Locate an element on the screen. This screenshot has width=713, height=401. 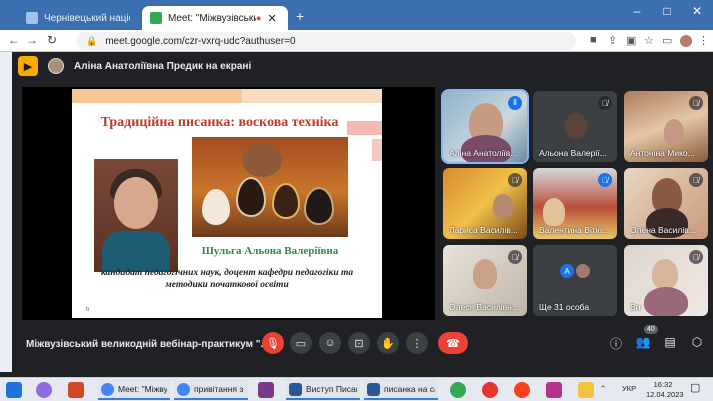
mic-toggle-button: 🎙 is located at coordinates (273, 343).